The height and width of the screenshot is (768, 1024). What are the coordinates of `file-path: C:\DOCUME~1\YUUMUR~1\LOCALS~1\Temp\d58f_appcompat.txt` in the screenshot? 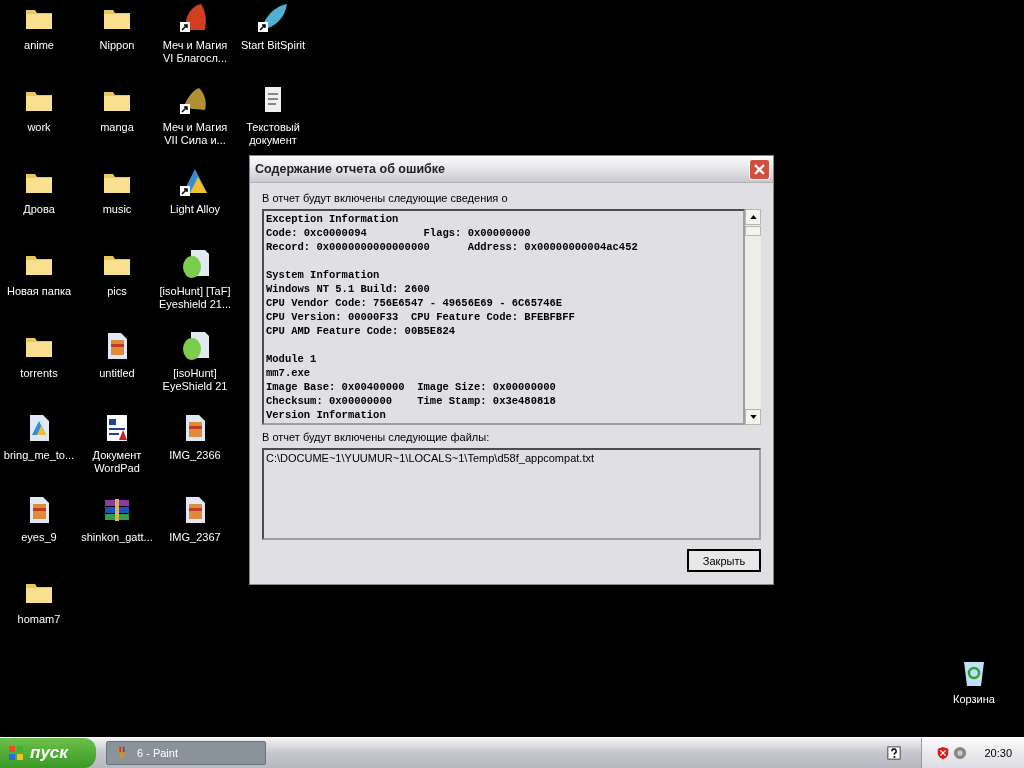 It's located at (430, 458).